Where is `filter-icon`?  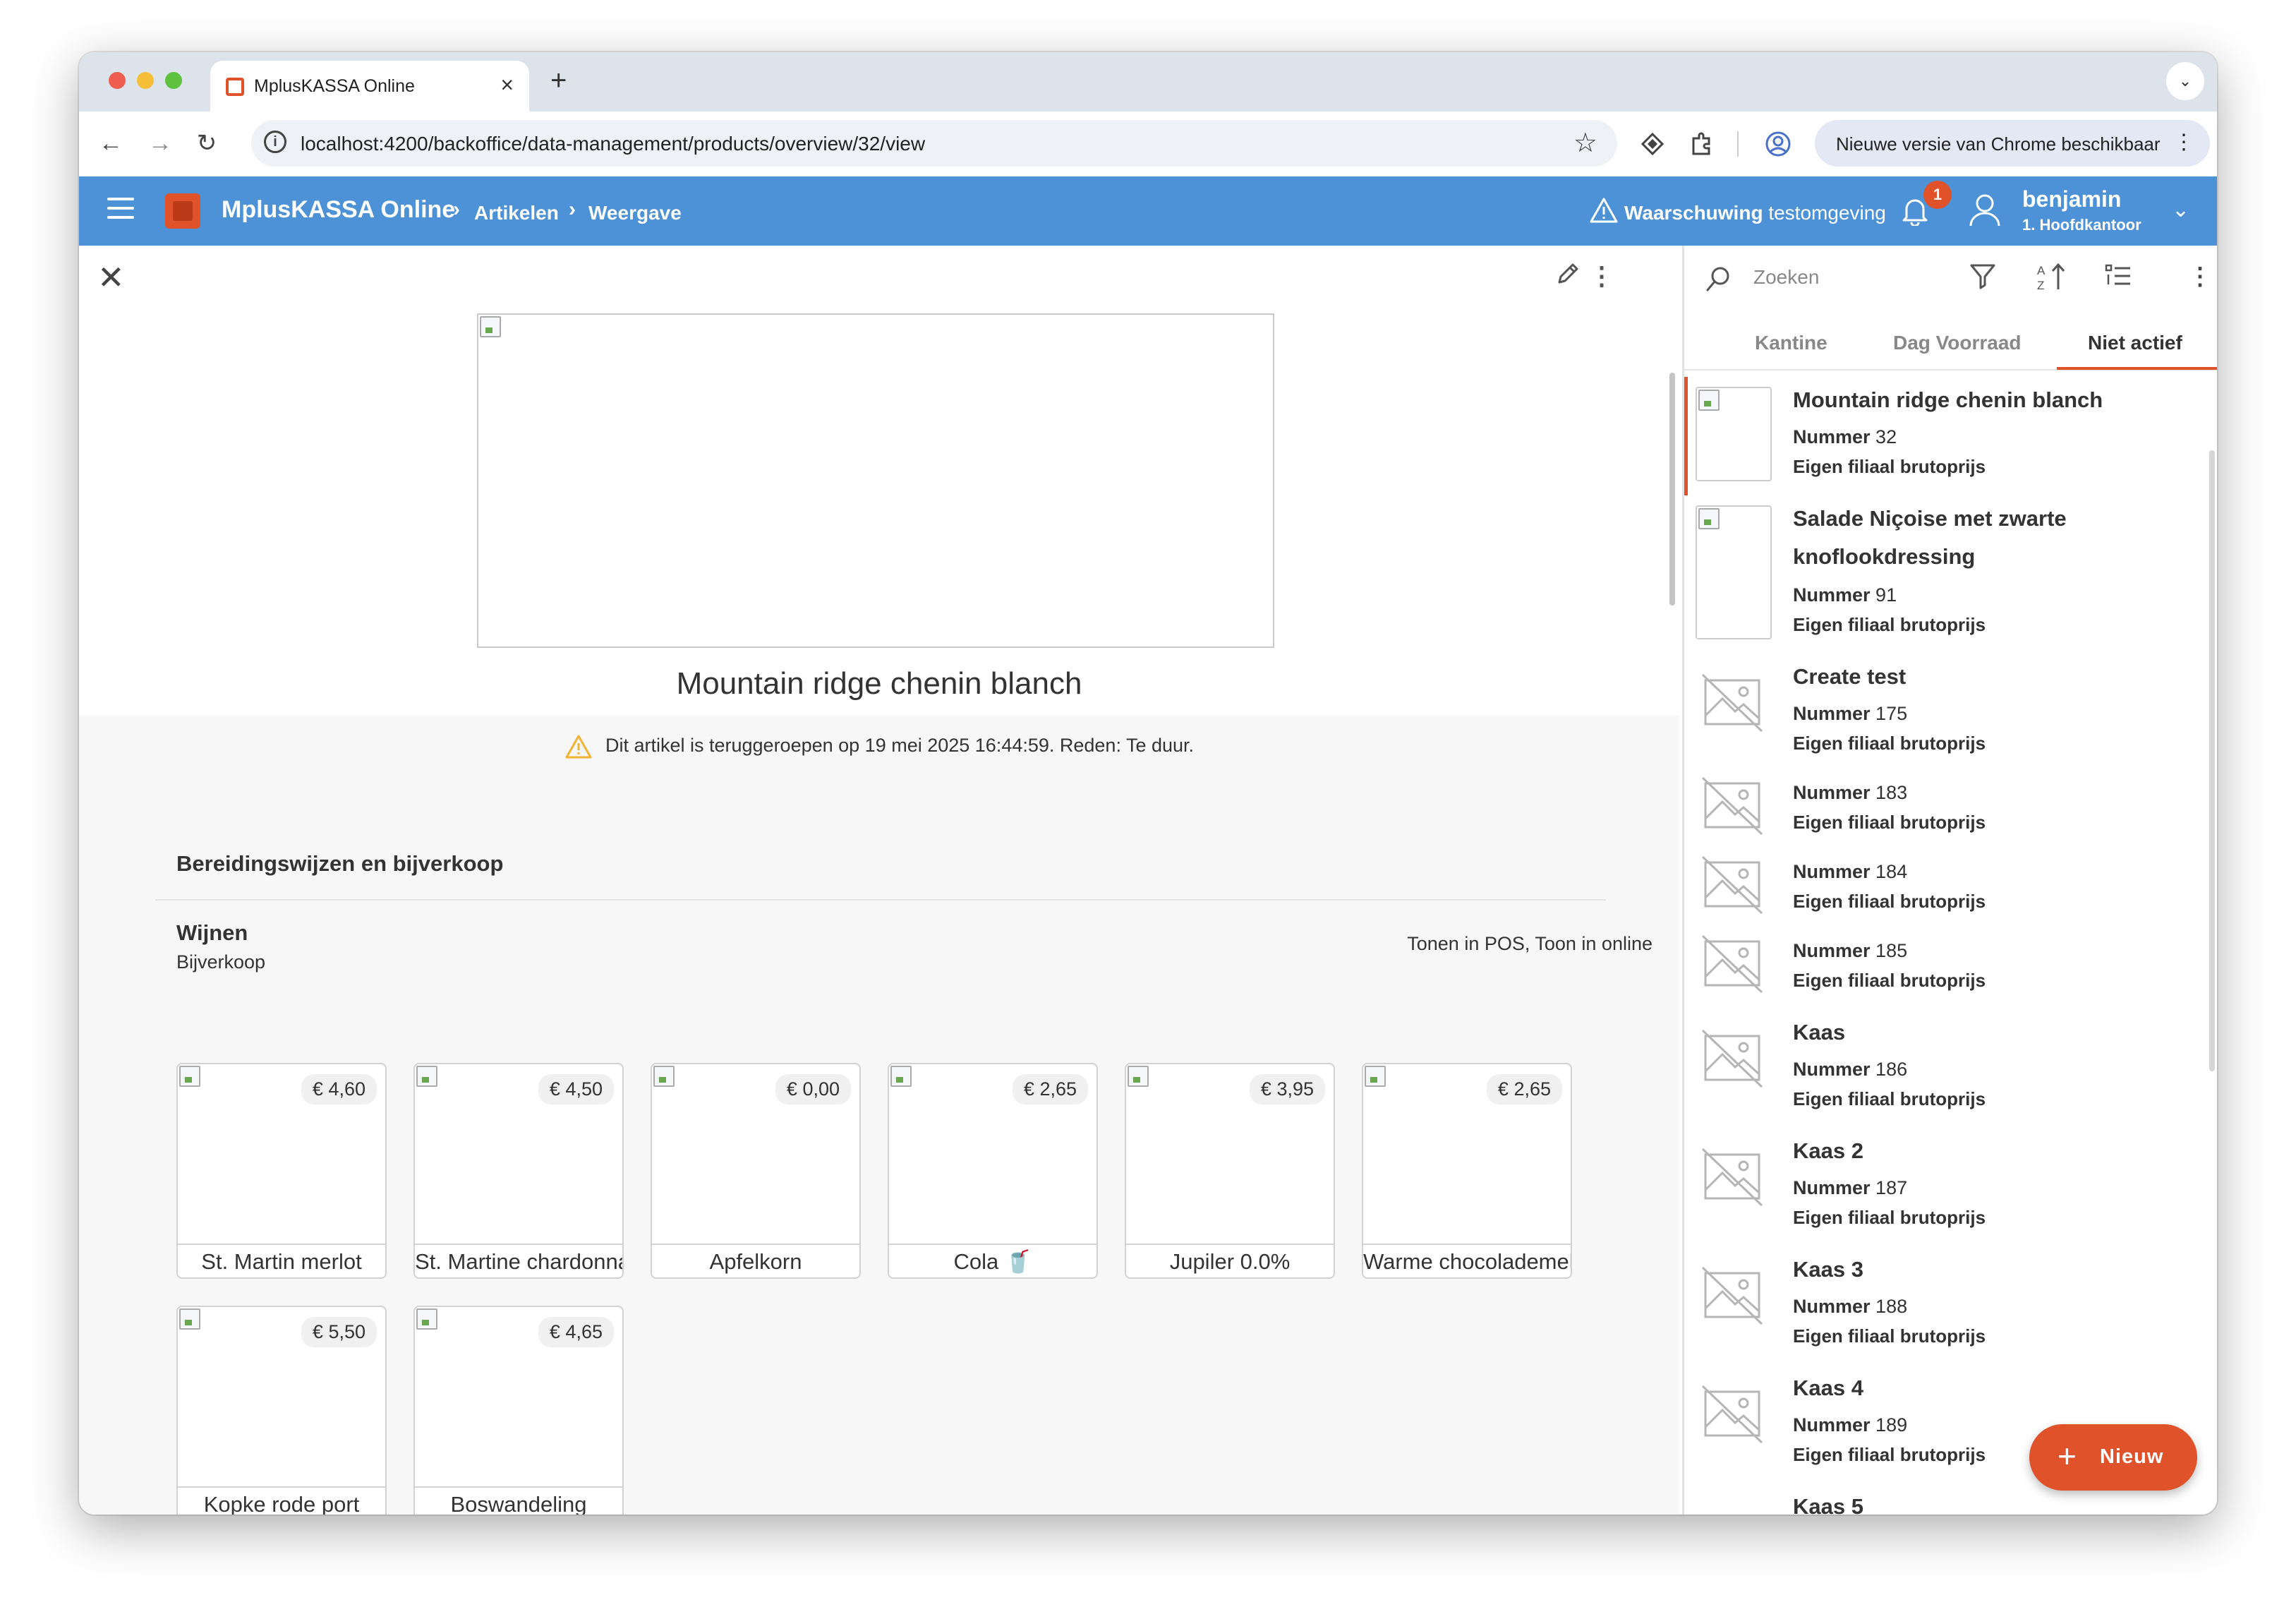
filter-icon is located at coordinates (1983, 276).